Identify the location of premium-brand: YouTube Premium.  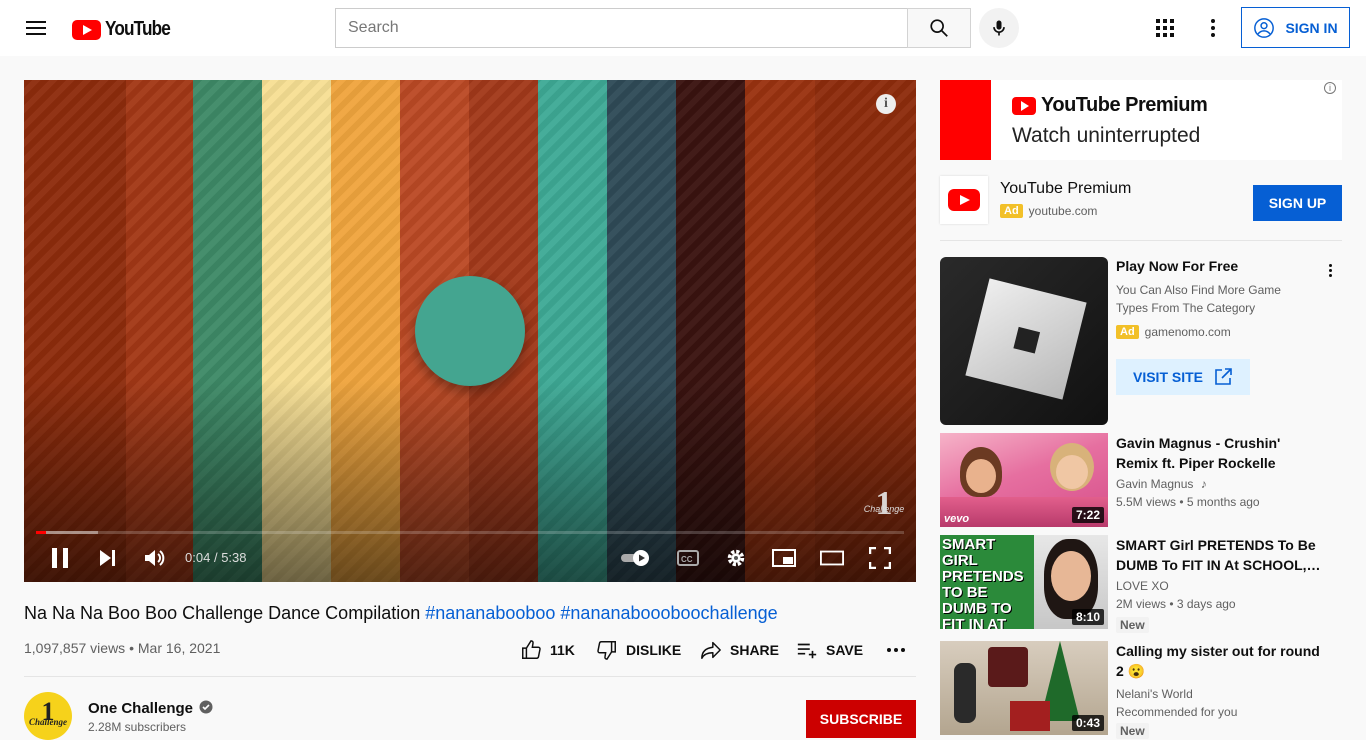
(1110, 105).